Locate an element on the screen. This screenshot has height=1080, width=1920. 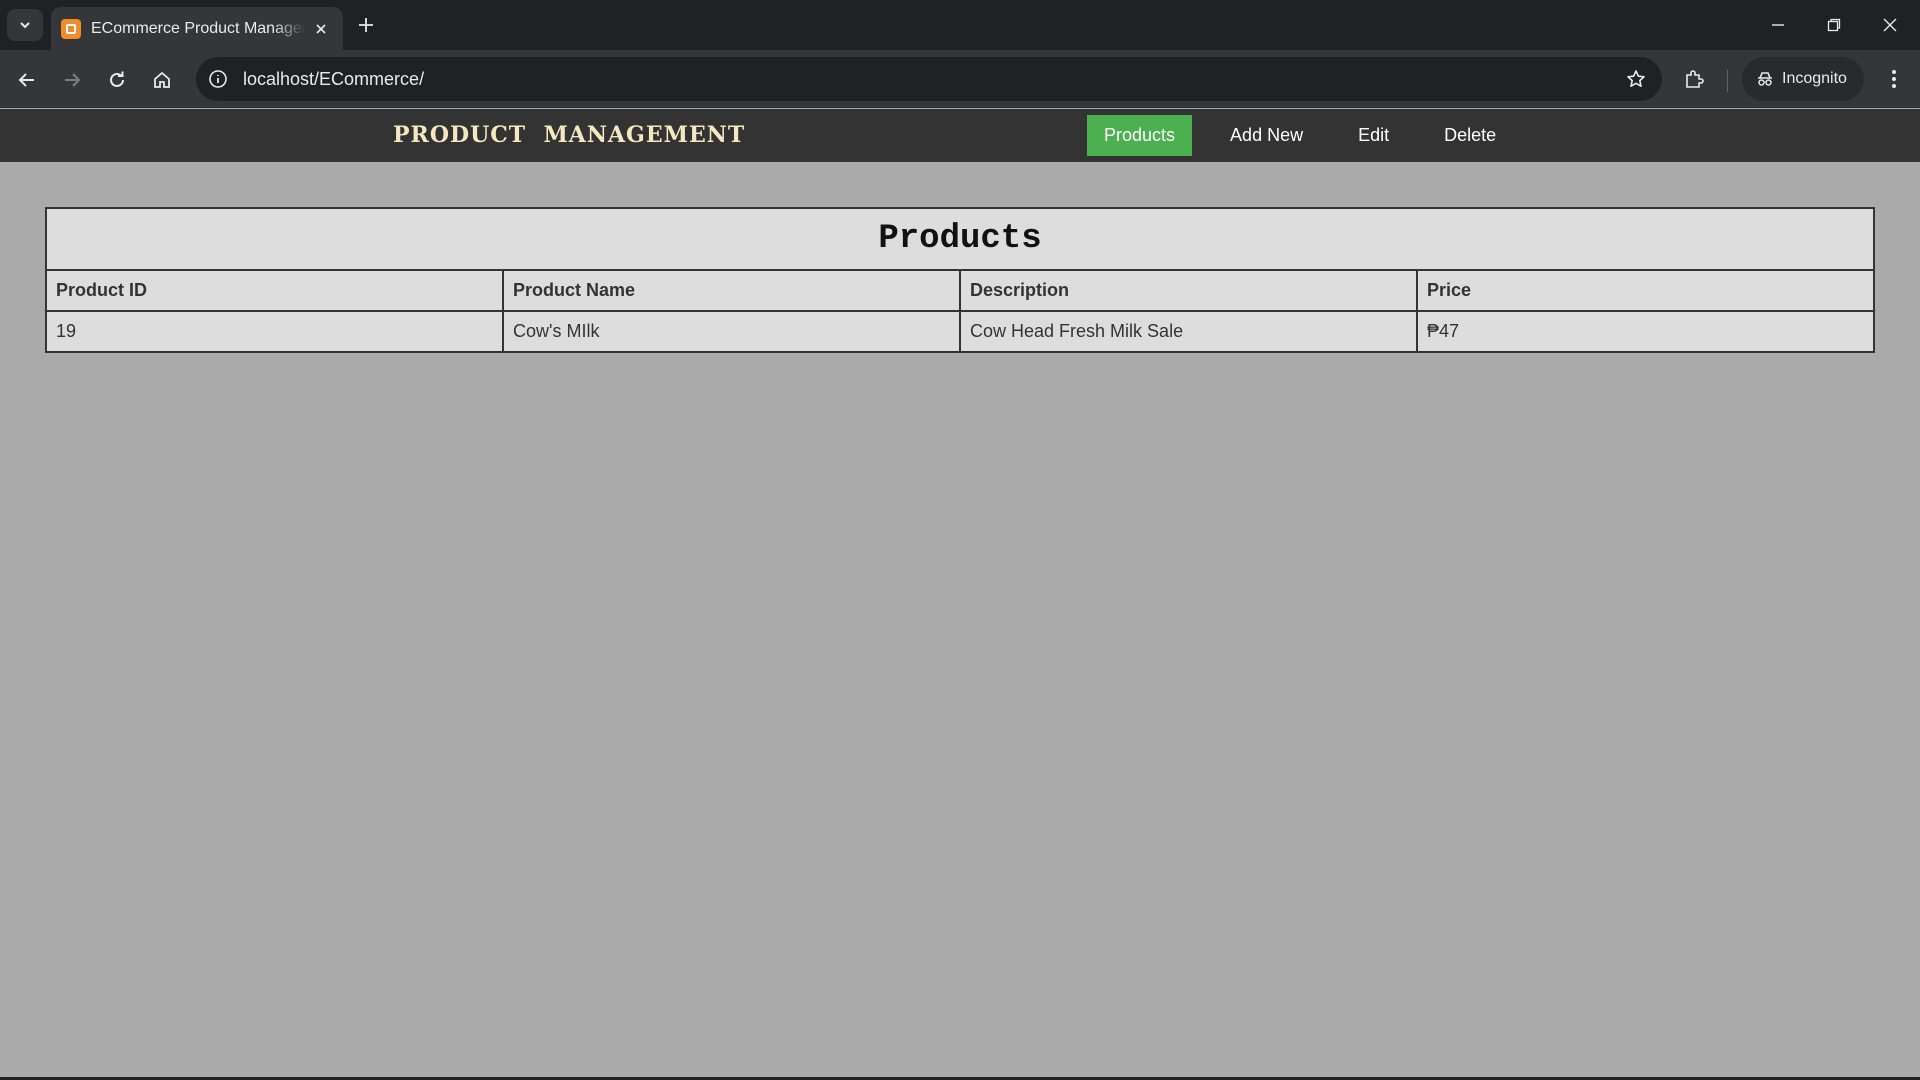
site-info-icon is located at coordinates (218, 79).